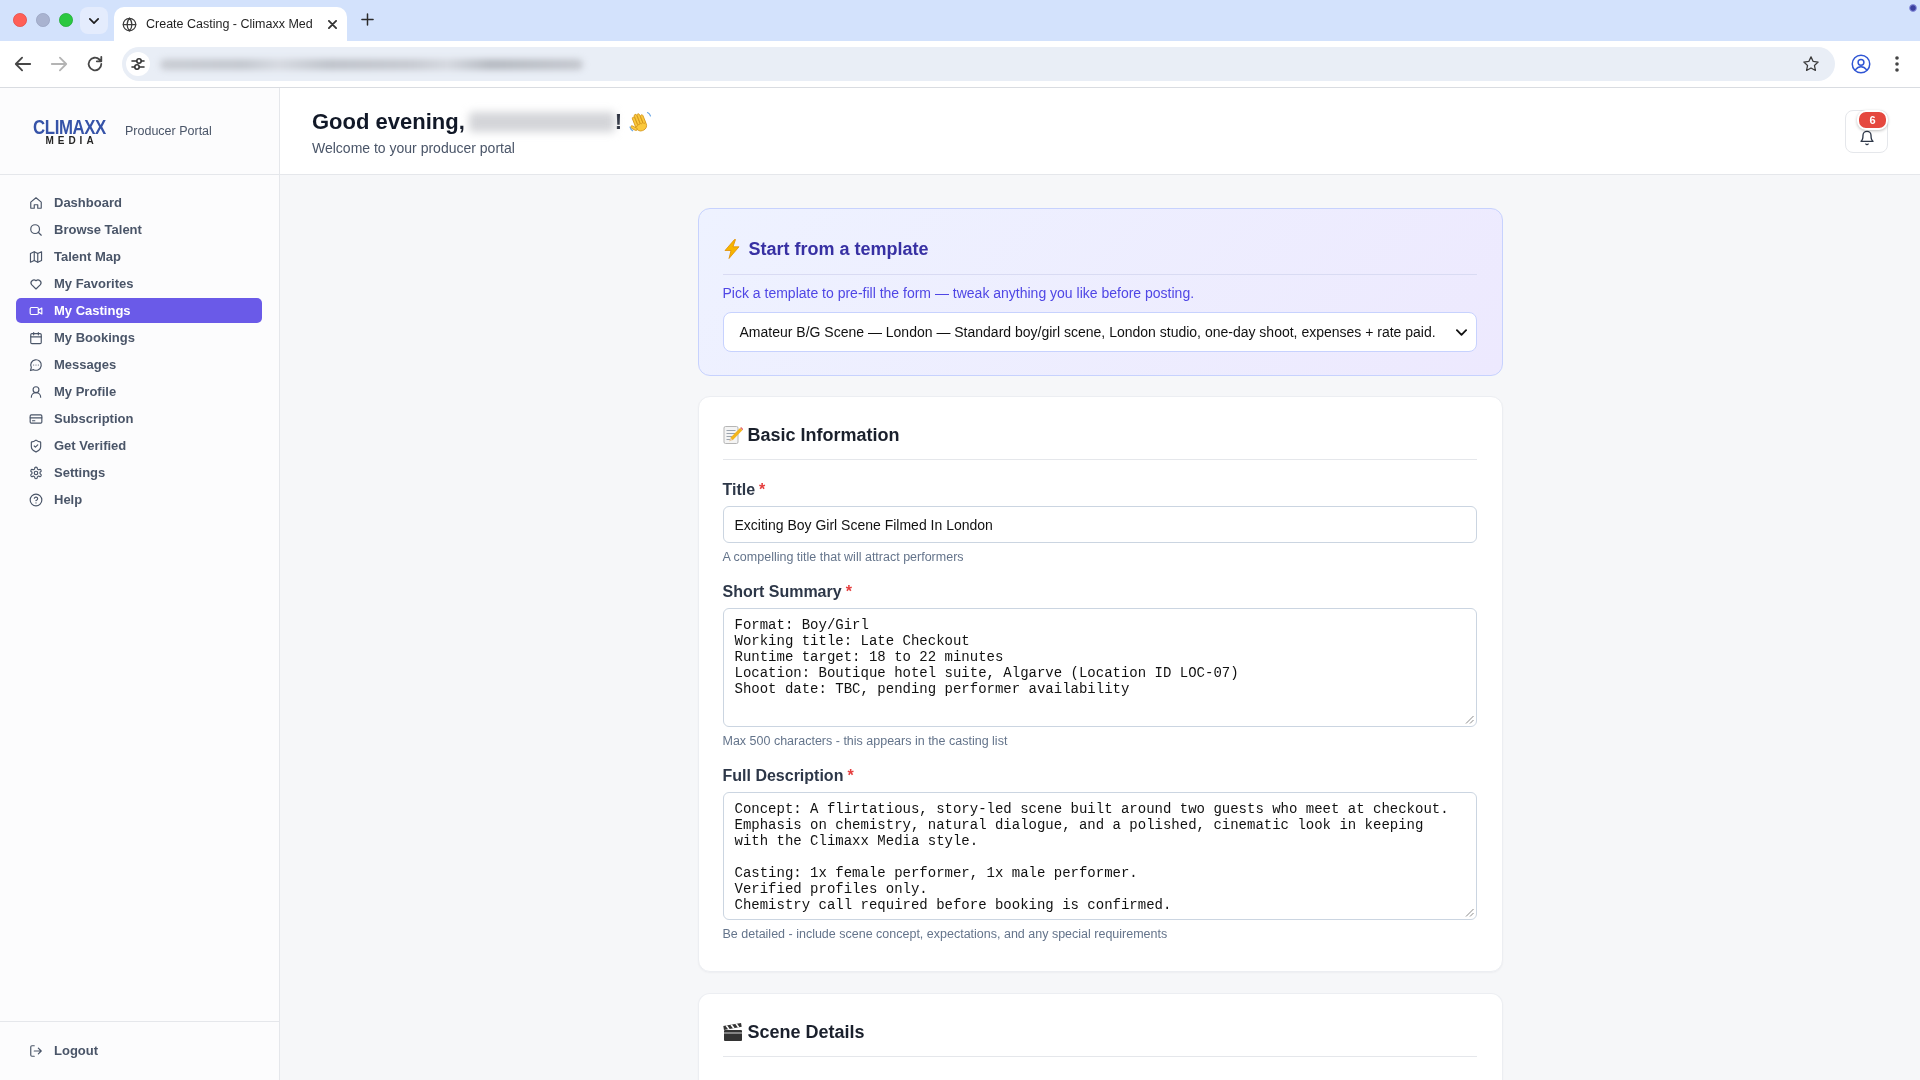 The image size is (1920, 1080). Describe the element at coordinates (1099, 856) in the screenshot. I see `text-area: Concept: A flirtatious, story-led scene built around two guests who meet at checkout. Emphasis on chemistry, natural dialogue, and a polished, cinematic look in keeping with the Climaxx Media style. Casting: 1x female performer, 1x male performer. Verified profiles only. Chemistry call required before booking is confirmed.` at that location.